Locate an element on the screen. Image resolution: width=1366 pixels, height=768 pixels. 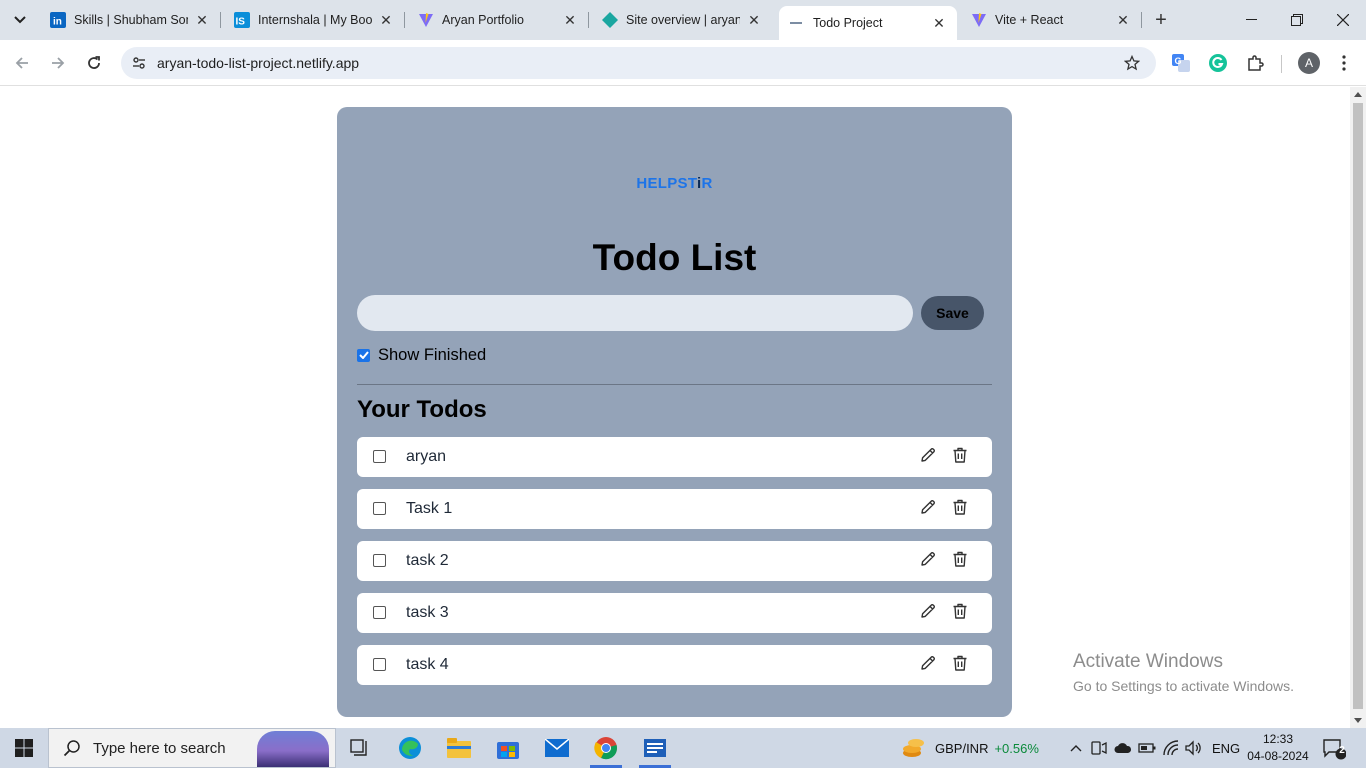
todo-text: task 2 is located at coordinates (427, 560).